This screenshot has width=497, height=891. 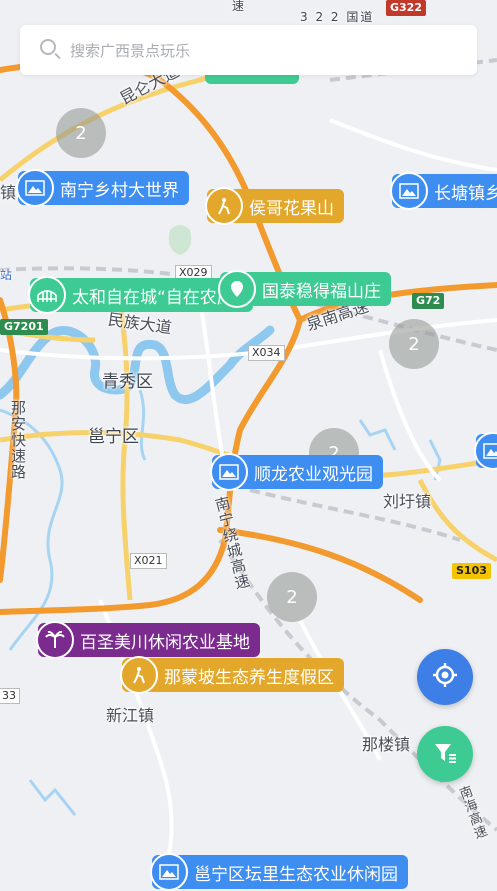 I want to click on poi-label: 百圣美川休闲农业基地, so click(x=165, y=642).